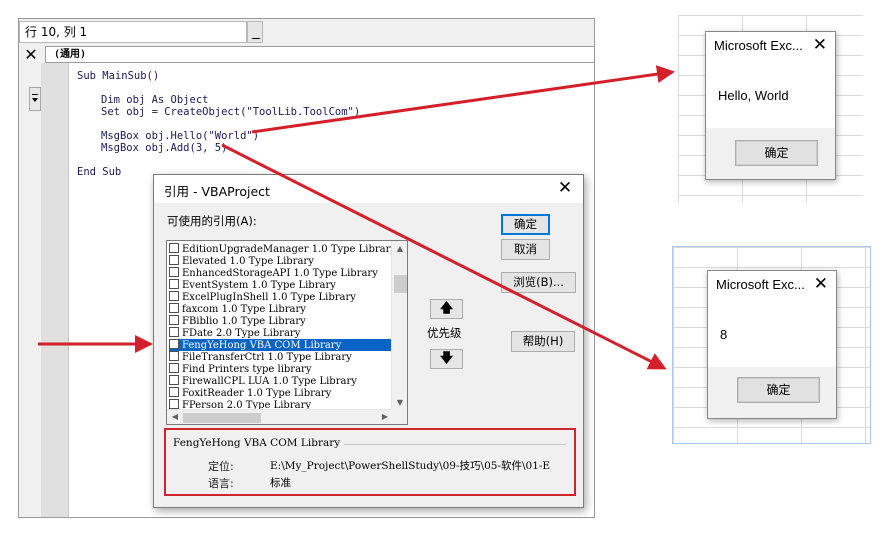  What do you see at coordinates (281, 321) in the screenshot?
I see `list-item: FBiblio 1.0 Type Library` at bounding box center [281, 321].